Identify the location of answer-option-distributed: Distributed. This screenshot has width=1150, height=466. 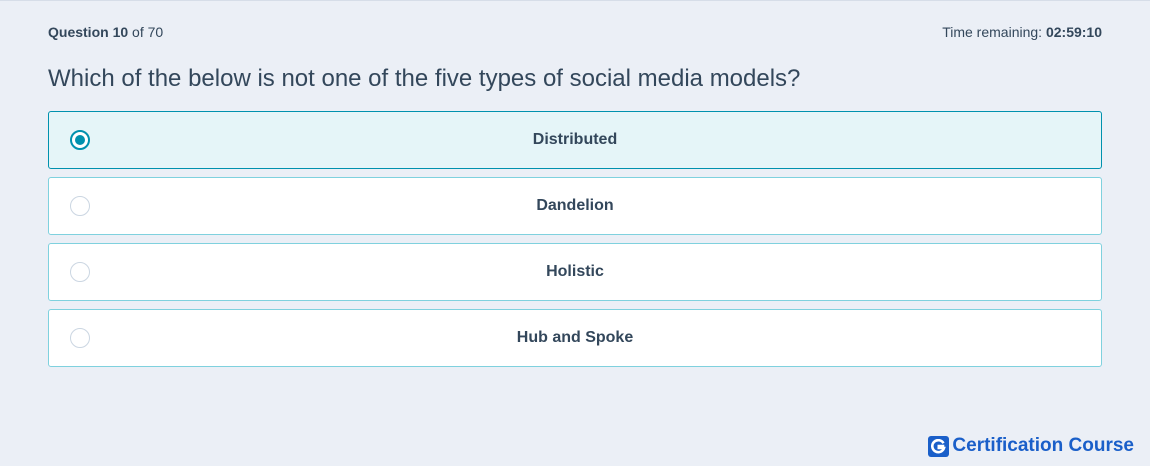
(575, 140).